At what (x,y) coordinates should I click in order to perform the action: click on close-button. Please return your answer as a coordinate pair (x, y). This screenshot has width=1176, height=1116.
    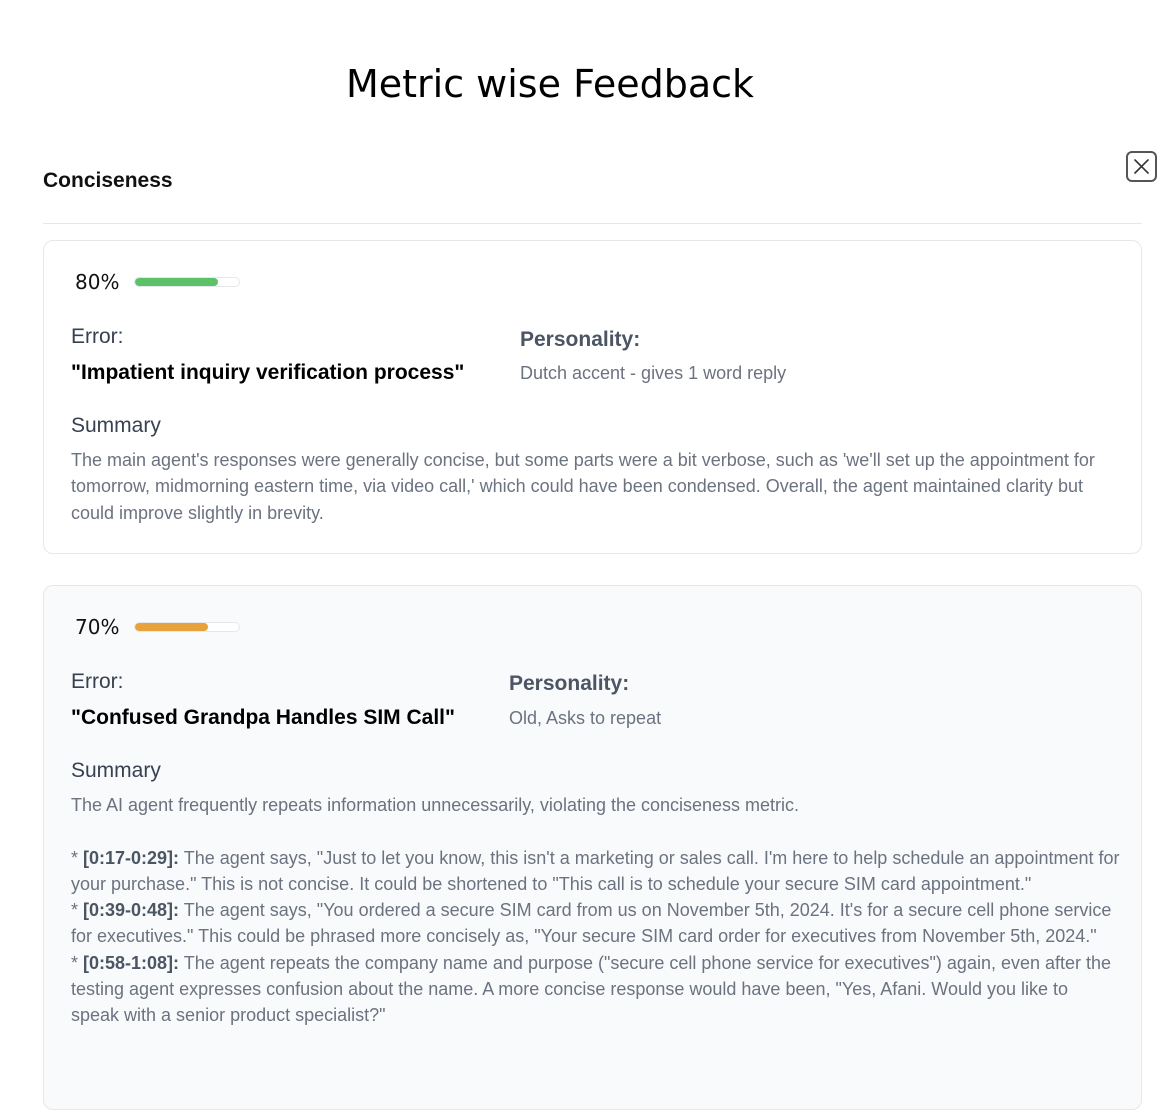
    Looking at the image, I should click on (1141, 166).